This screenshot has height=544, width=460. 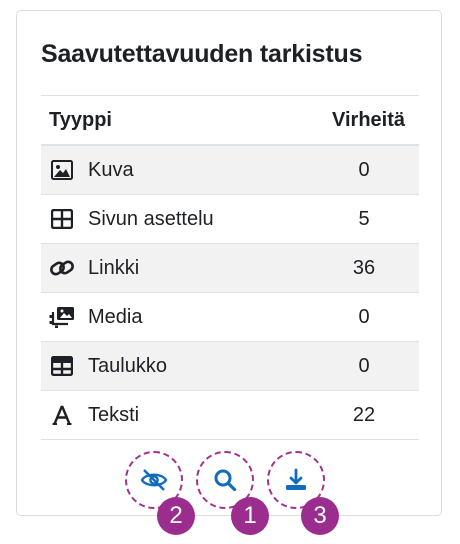 What do you see at coordinates (320, 516) in the screenshot?
I see `step-badge-3: 3` at bounding box center [320, 516].